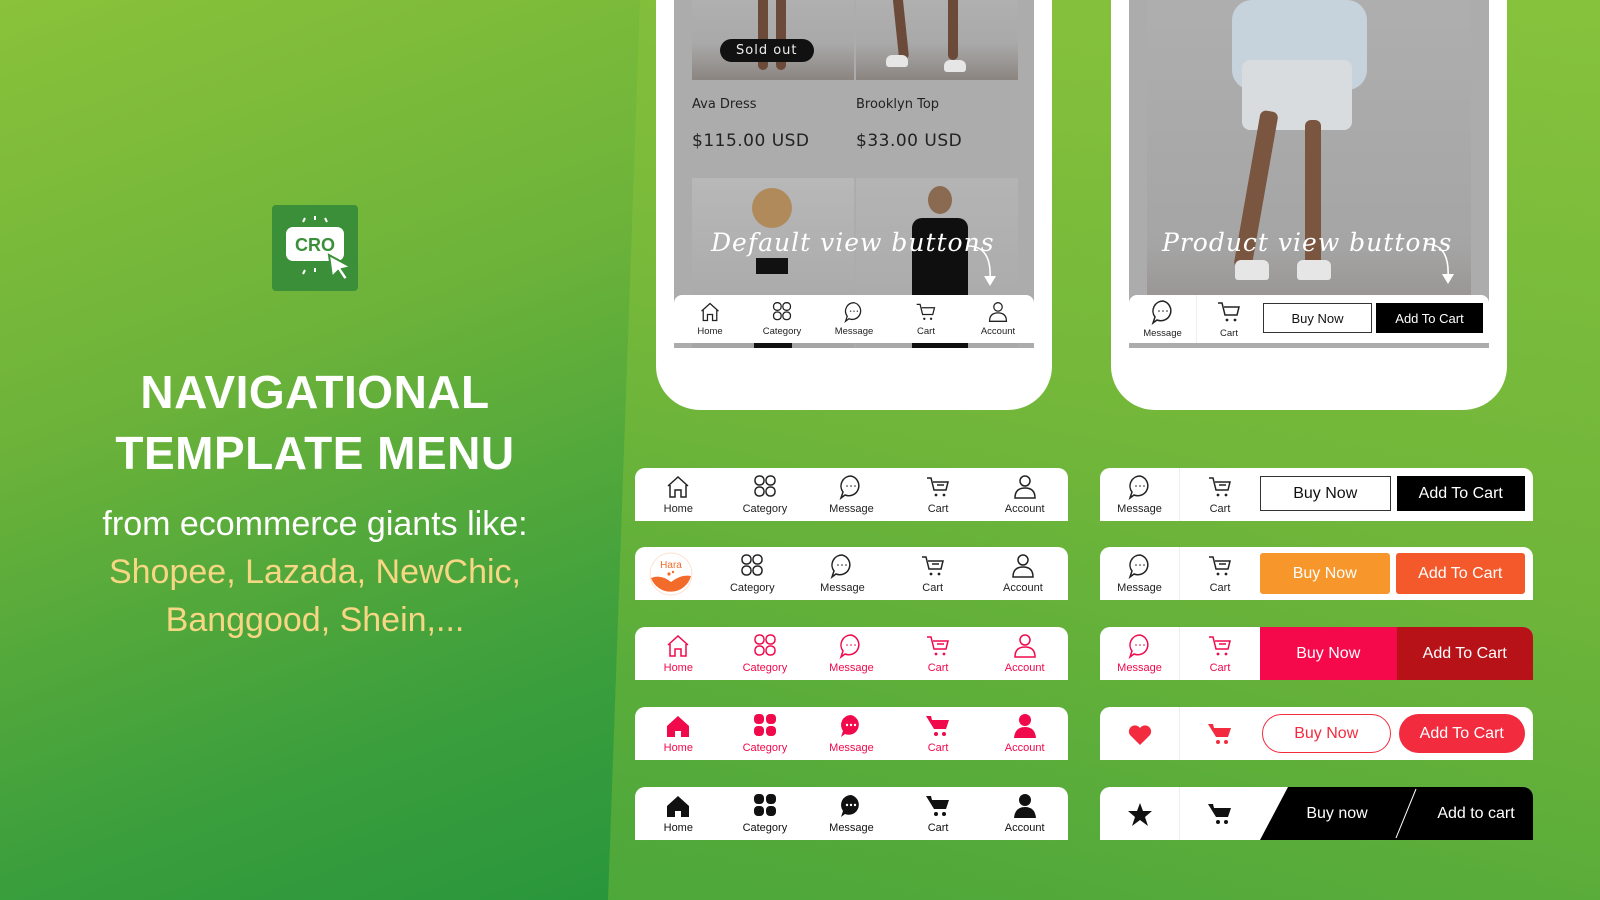 The height and width of the screenshot is (900, 1600). Describe the element at coordinates (1140, 733) in the screenshot. I see `action-heart` at that location.